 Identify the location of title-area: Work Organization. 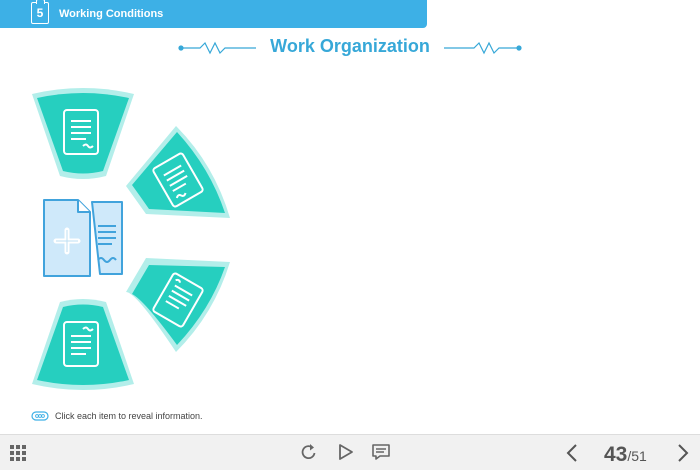
(350, 48).